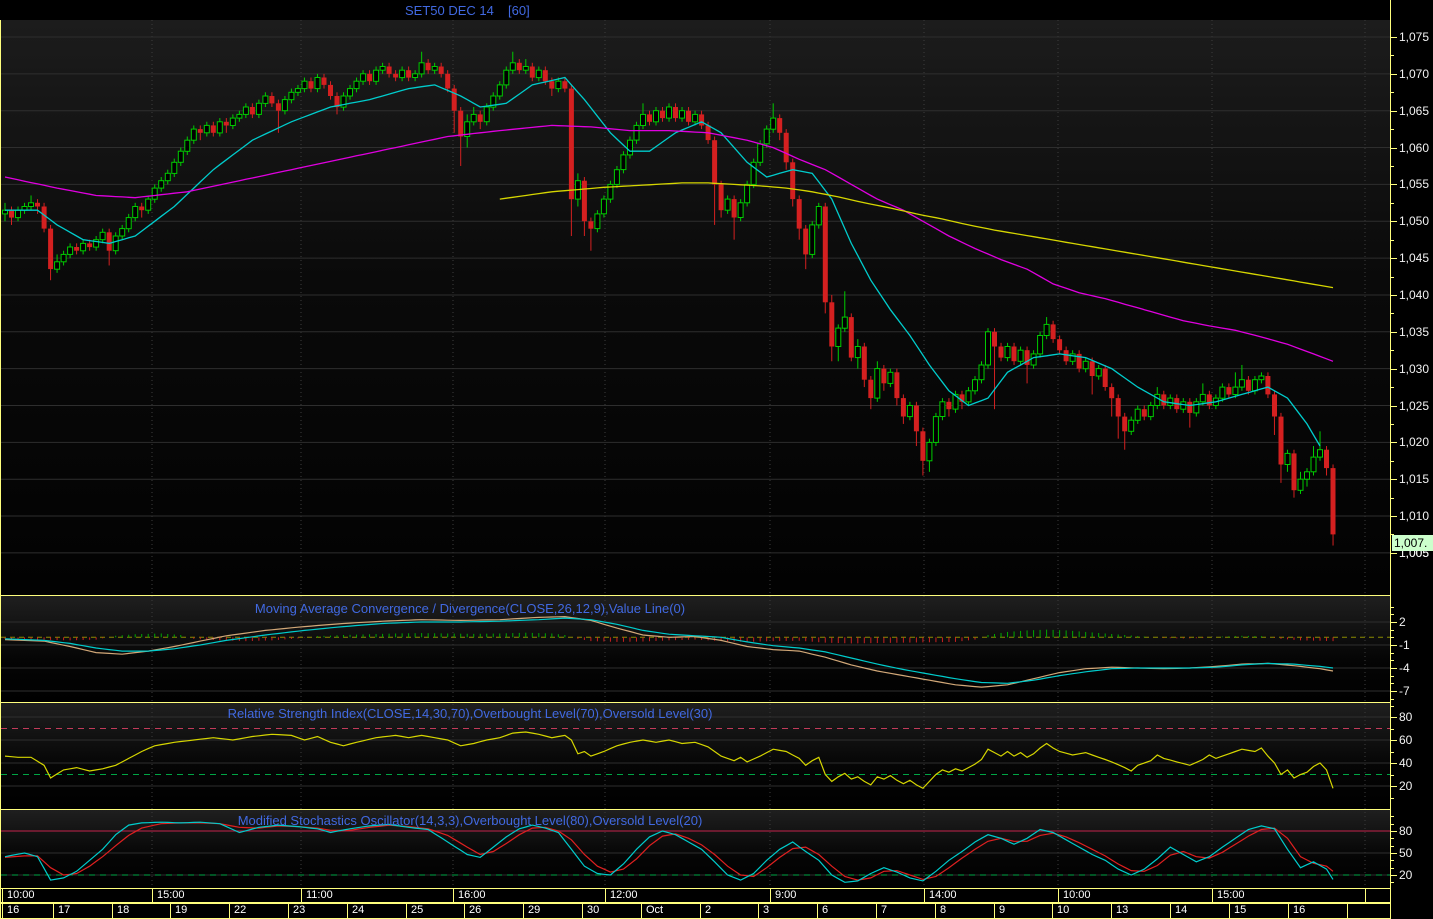 Image resolution: width=1433 pixels, height=919 pixels. I want to click on frame-left-border, so click(0, 469).